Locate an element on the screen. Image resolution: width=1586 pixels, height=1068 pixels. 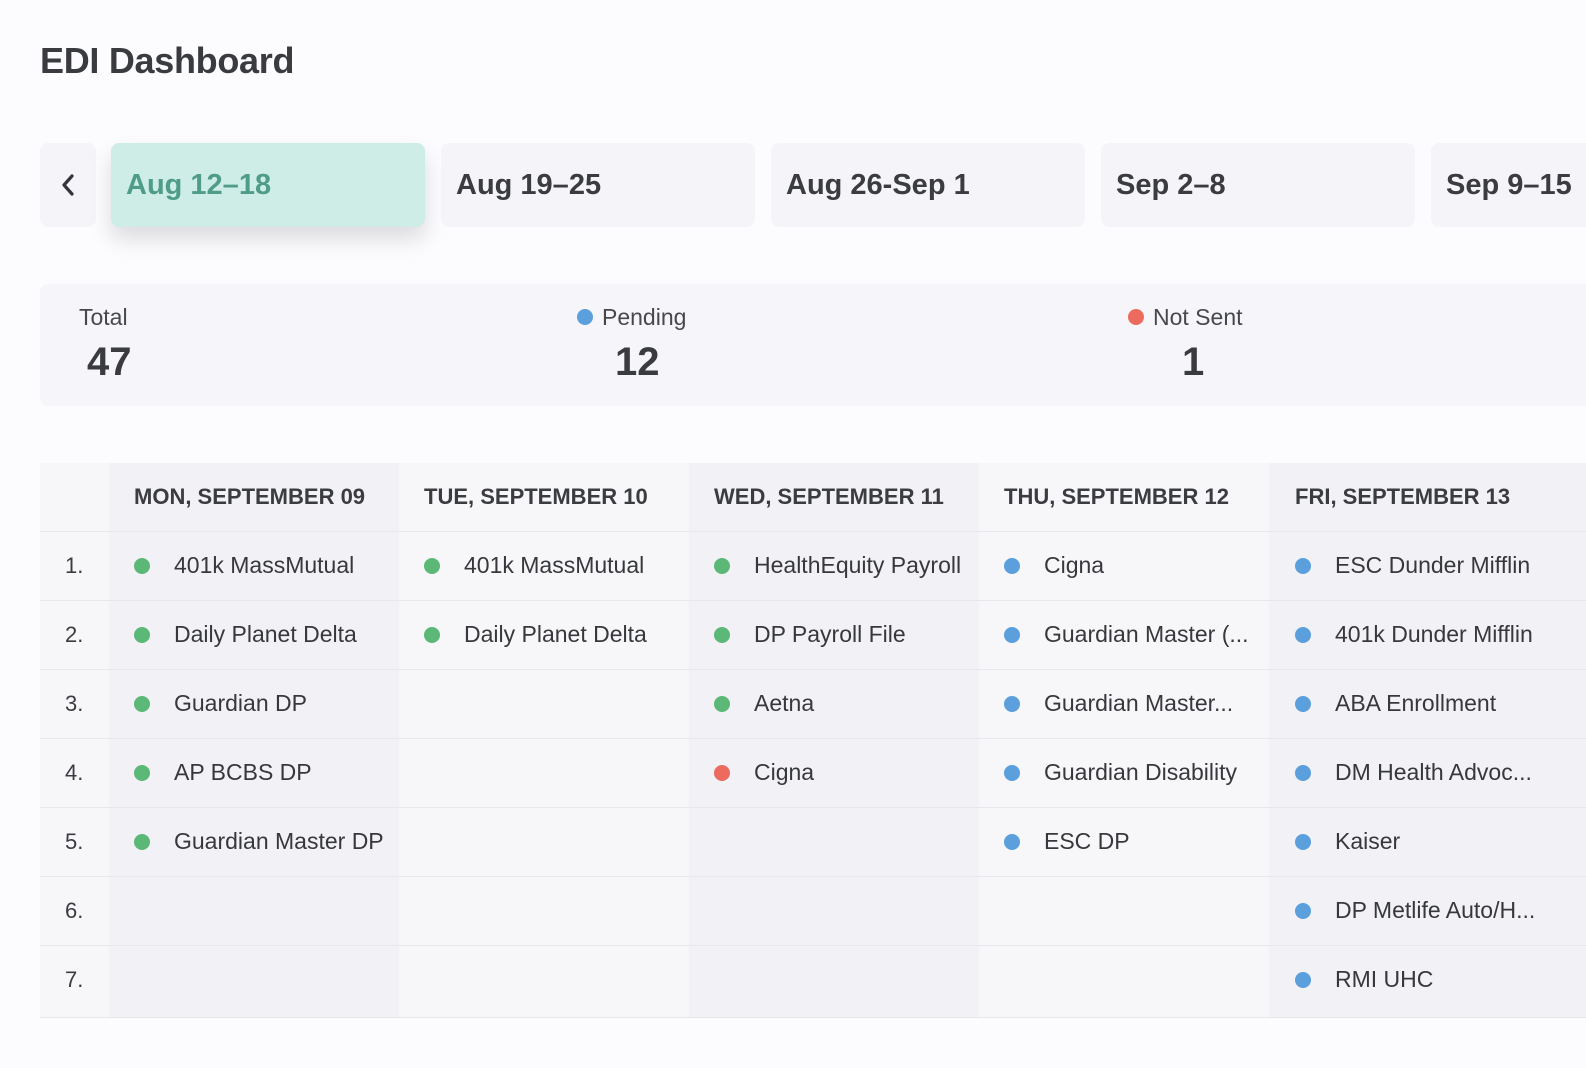
week-tab-aug-19-25: Aug 19–25 is located at coordinates (598, 185).